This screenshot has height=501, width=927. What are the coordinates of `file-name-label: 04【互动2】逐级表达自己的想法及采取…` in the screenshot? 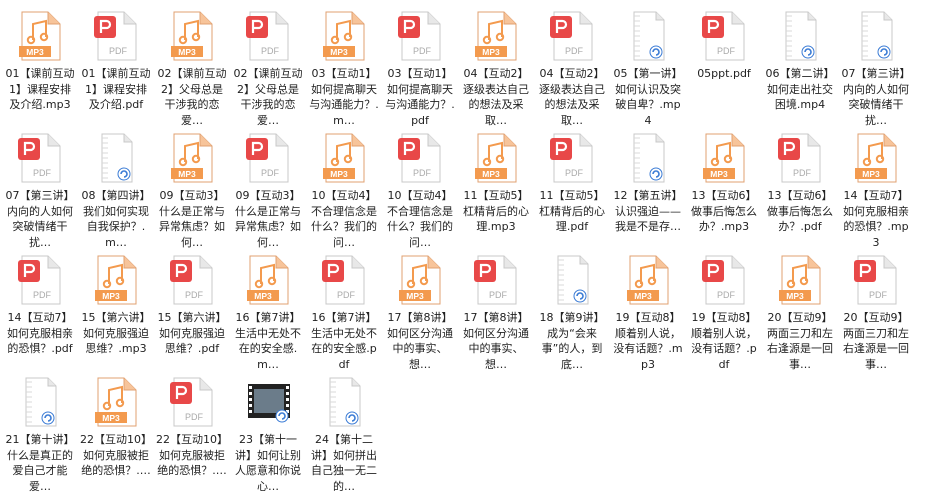 It's located at (572, 97).